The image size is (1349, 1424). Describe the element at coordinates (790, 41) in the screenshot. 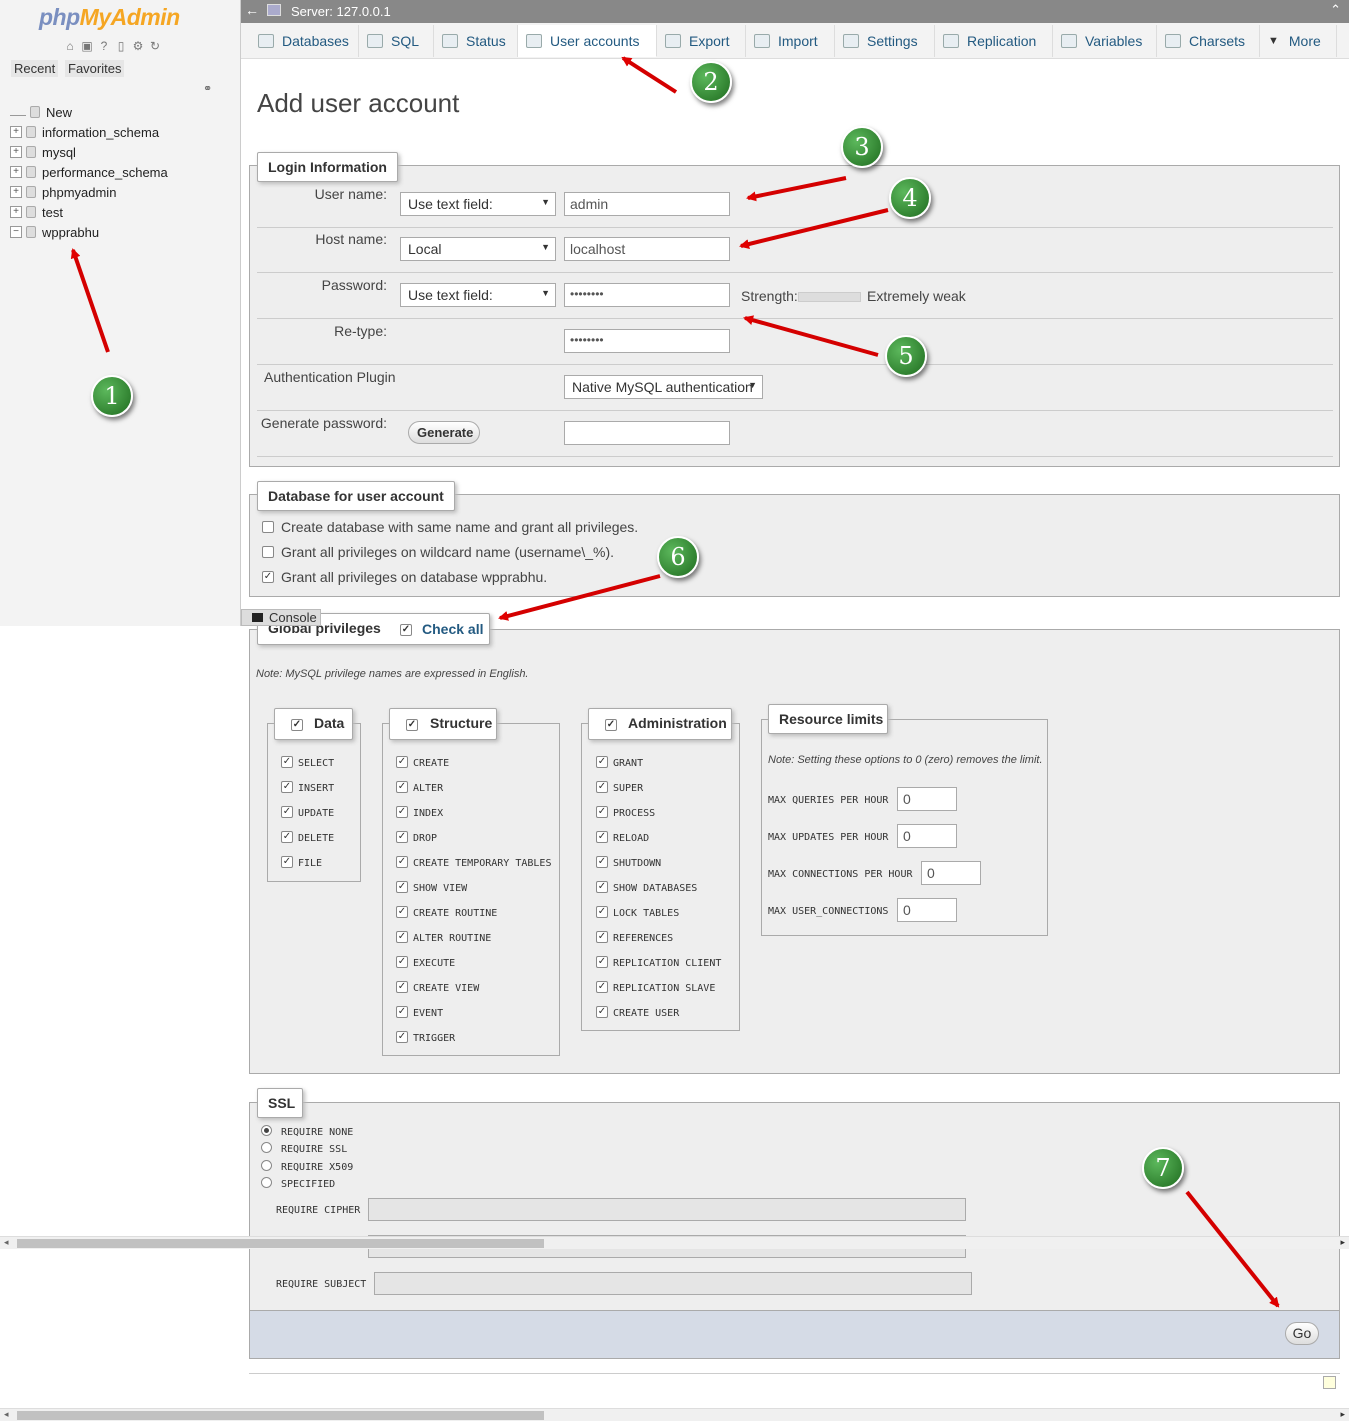

I see `tab-import: Import` at that location.